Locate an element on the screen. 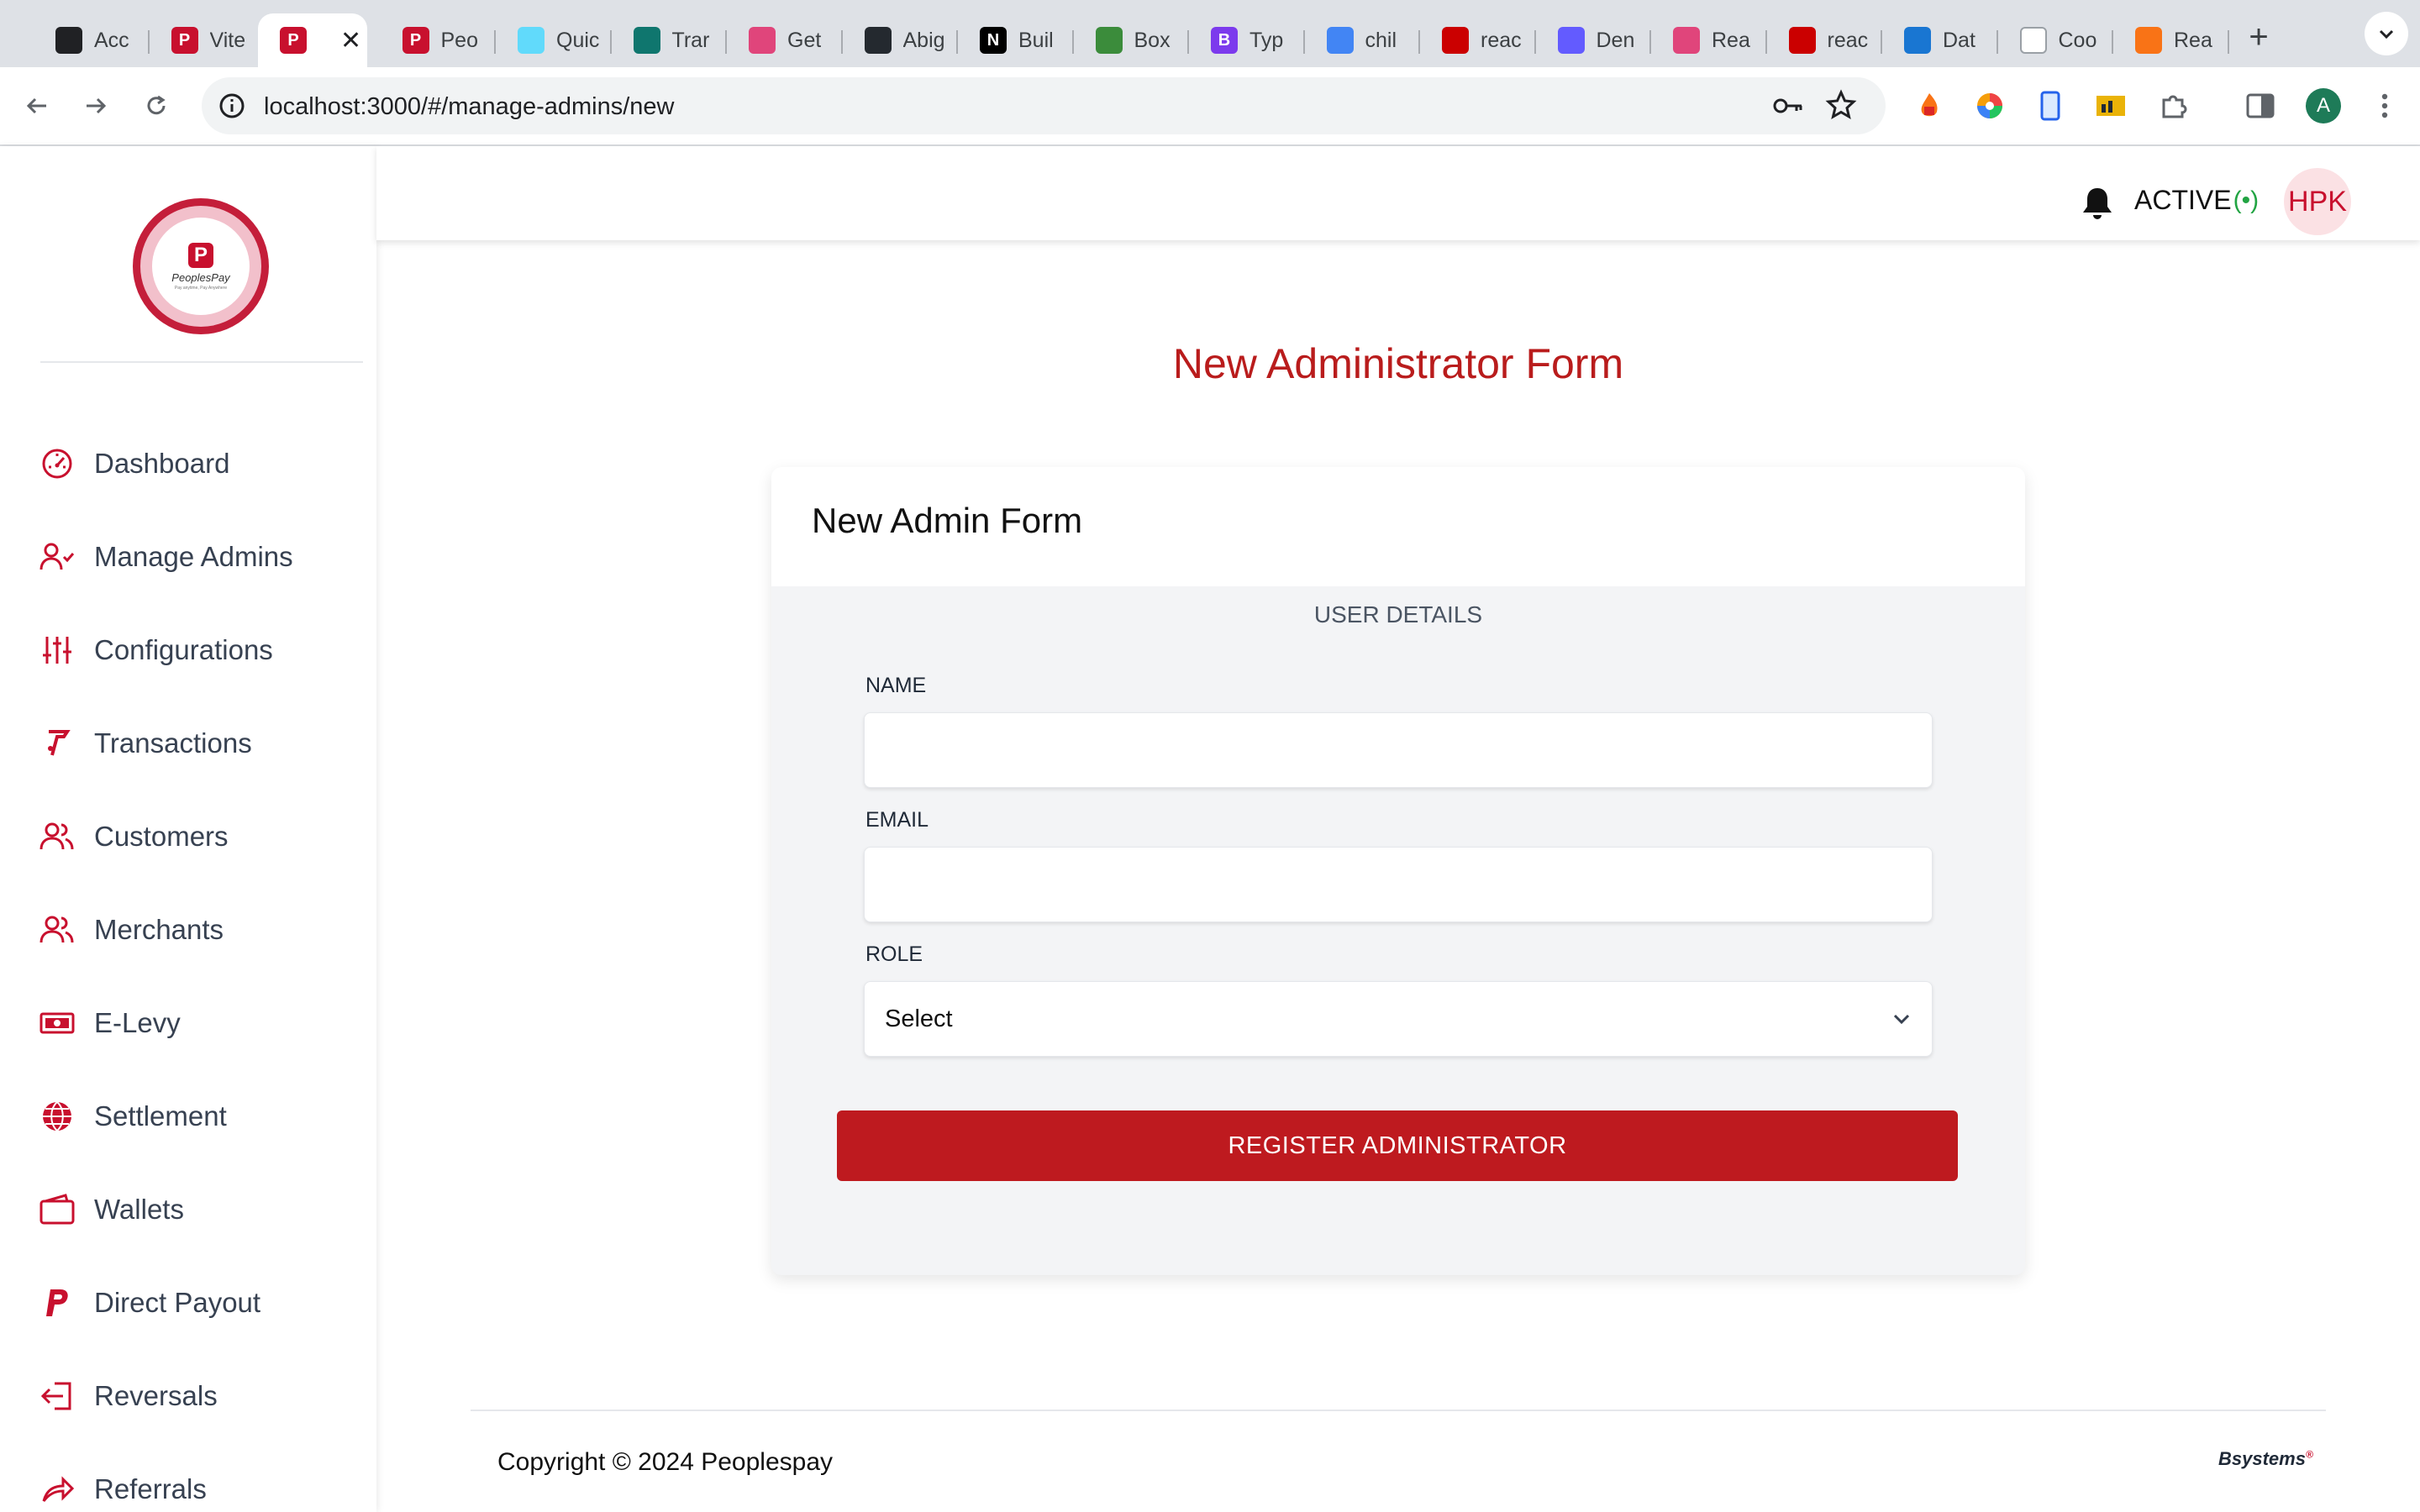 The height and width of the screenshot is (1512, 2420). role-select: Select is located at coordinates (1398, 1019).